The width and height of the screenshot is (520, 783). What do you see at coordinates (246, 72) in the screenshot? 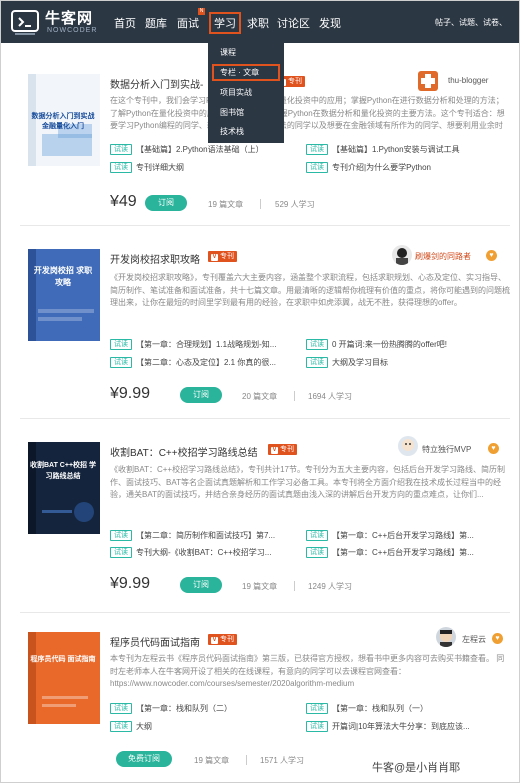
I see `menu-item-columns-articles: 专栏 · 文章` at bounding box center [246, 72].